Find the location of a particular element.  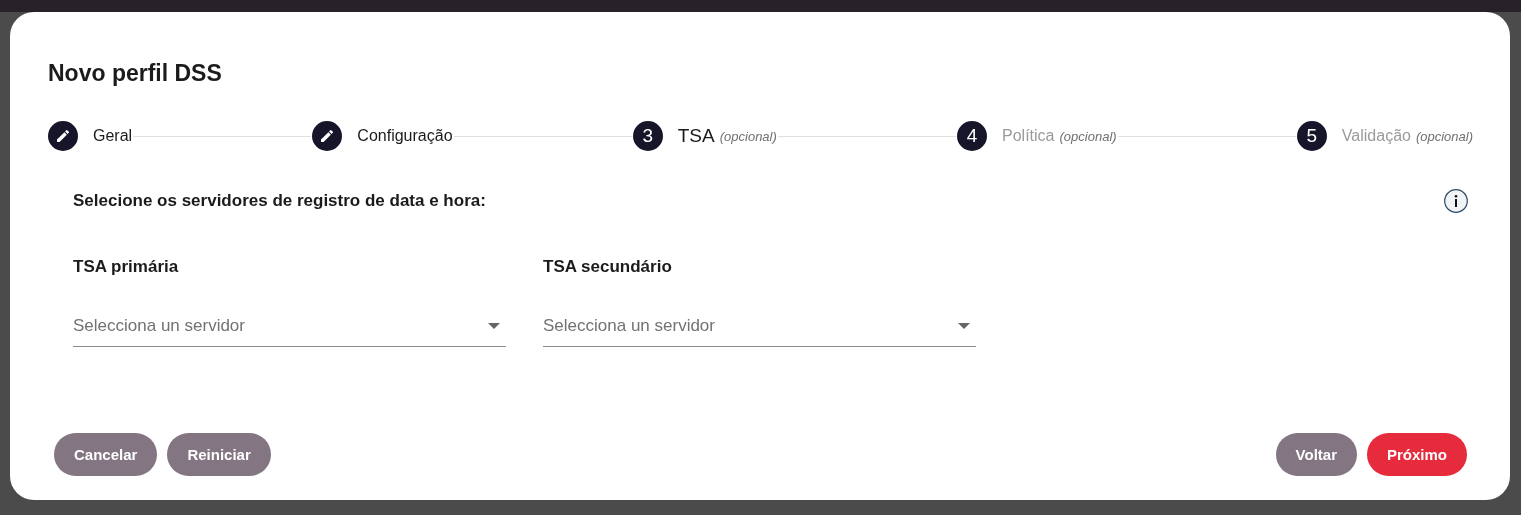

step-number: 3 is located at coordinates (647, 136).